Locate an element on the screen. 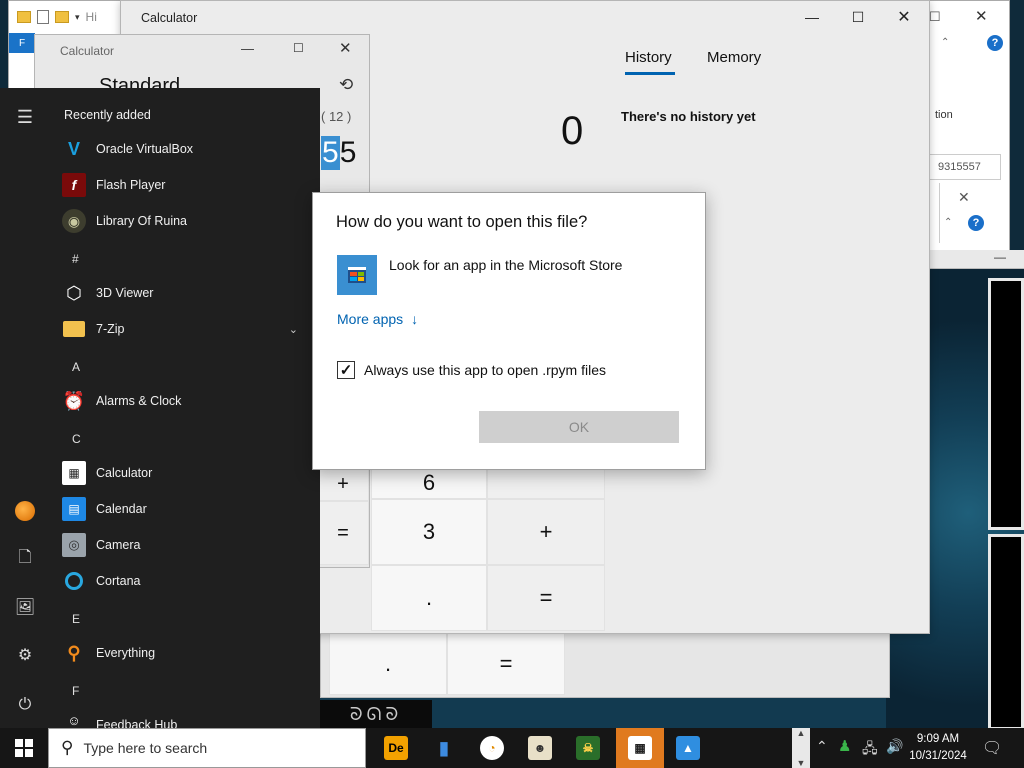  app-item-flash-player: f Flash Player is located at coordinates (187, 185).